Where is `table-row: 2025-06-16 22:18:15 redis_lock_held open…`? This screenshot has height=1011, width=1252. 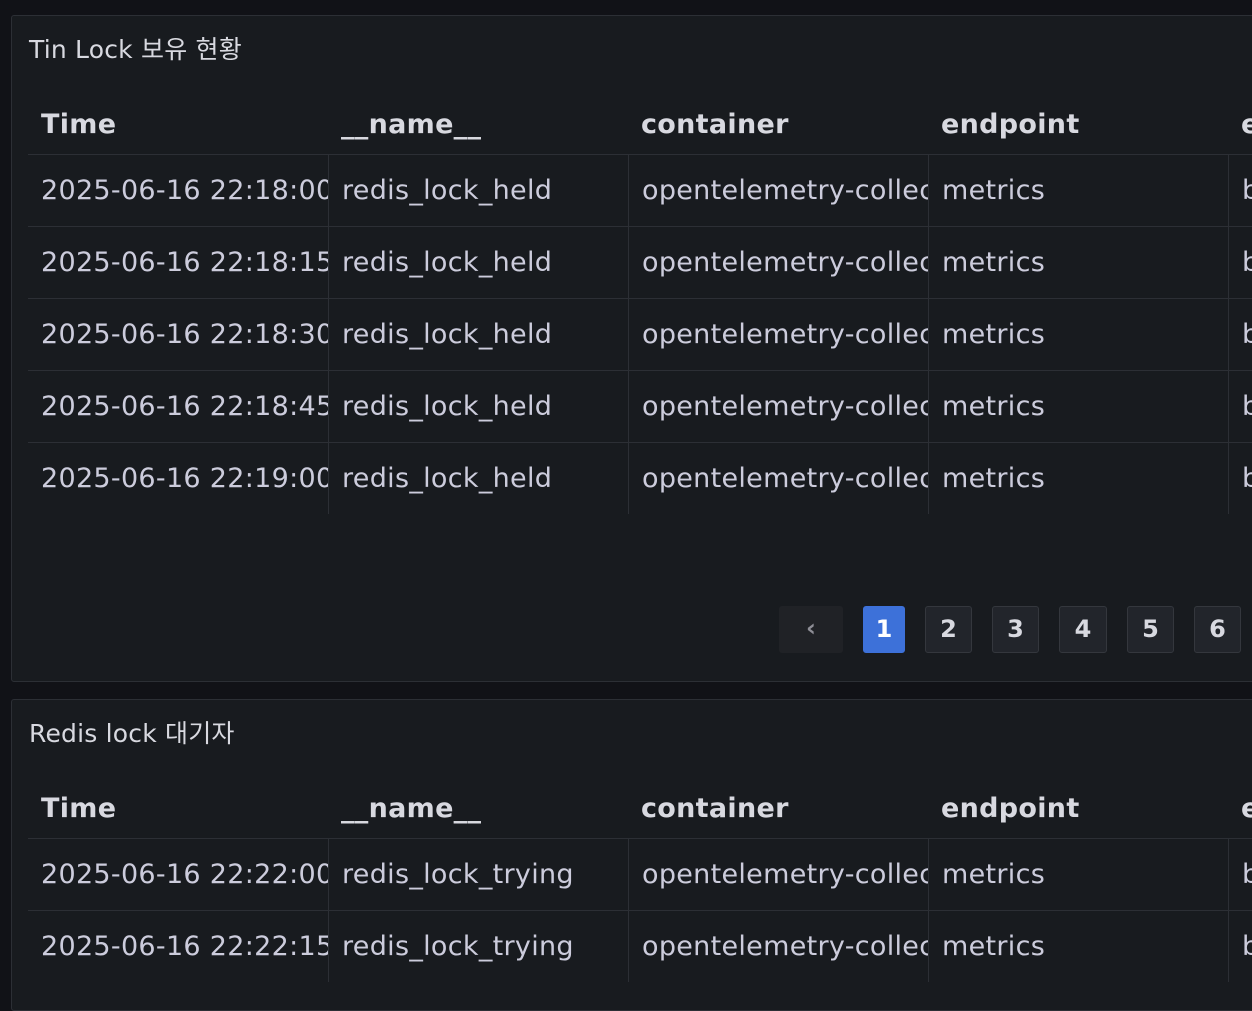 table-row: 2025-06-16 22:18:15 redis_lock_held open… is located at coordinates (640, 263).